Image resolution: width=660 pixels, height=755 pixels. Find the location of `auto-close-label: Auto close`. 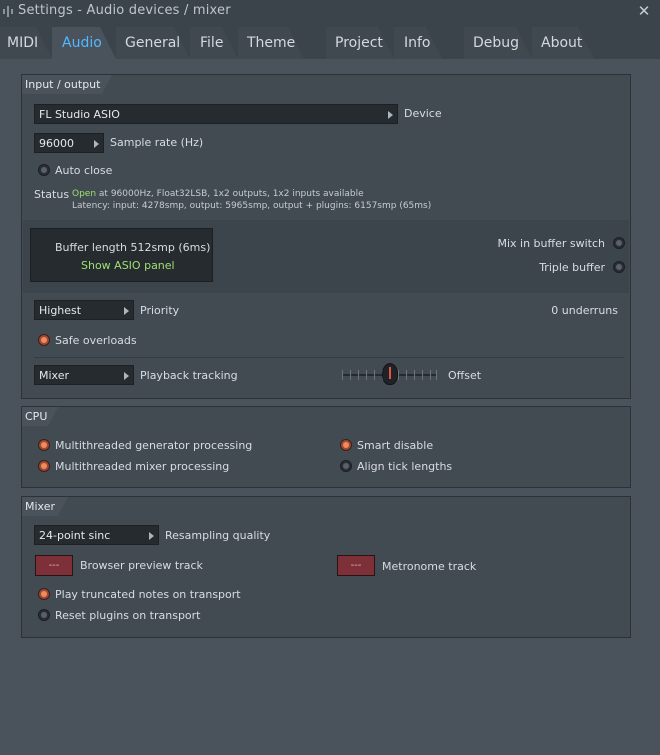

auto-close-label: Auto close is located at coordinates (84, 170).